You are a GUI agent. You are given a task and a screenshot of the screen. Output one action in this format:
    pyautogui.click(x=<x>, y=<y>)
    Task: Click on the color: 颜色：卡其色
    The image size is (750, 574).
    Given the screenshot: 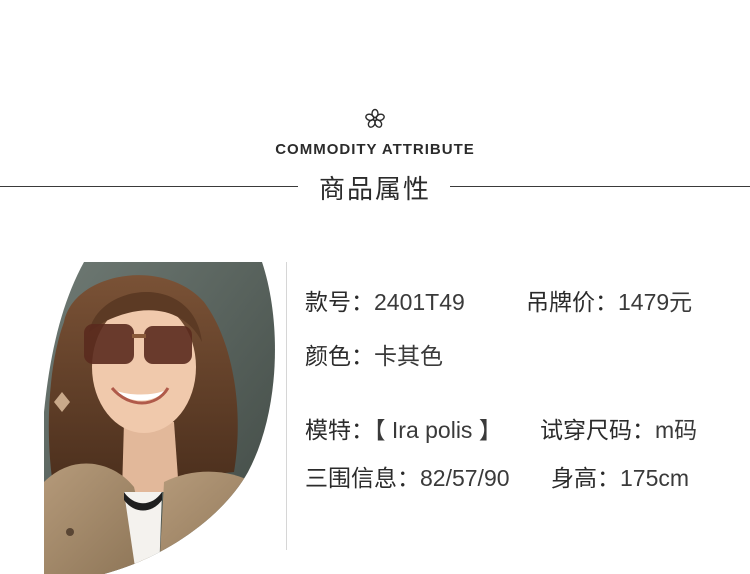 What is the action you would take?
    pyautogui.click(x=374, y=354)
    